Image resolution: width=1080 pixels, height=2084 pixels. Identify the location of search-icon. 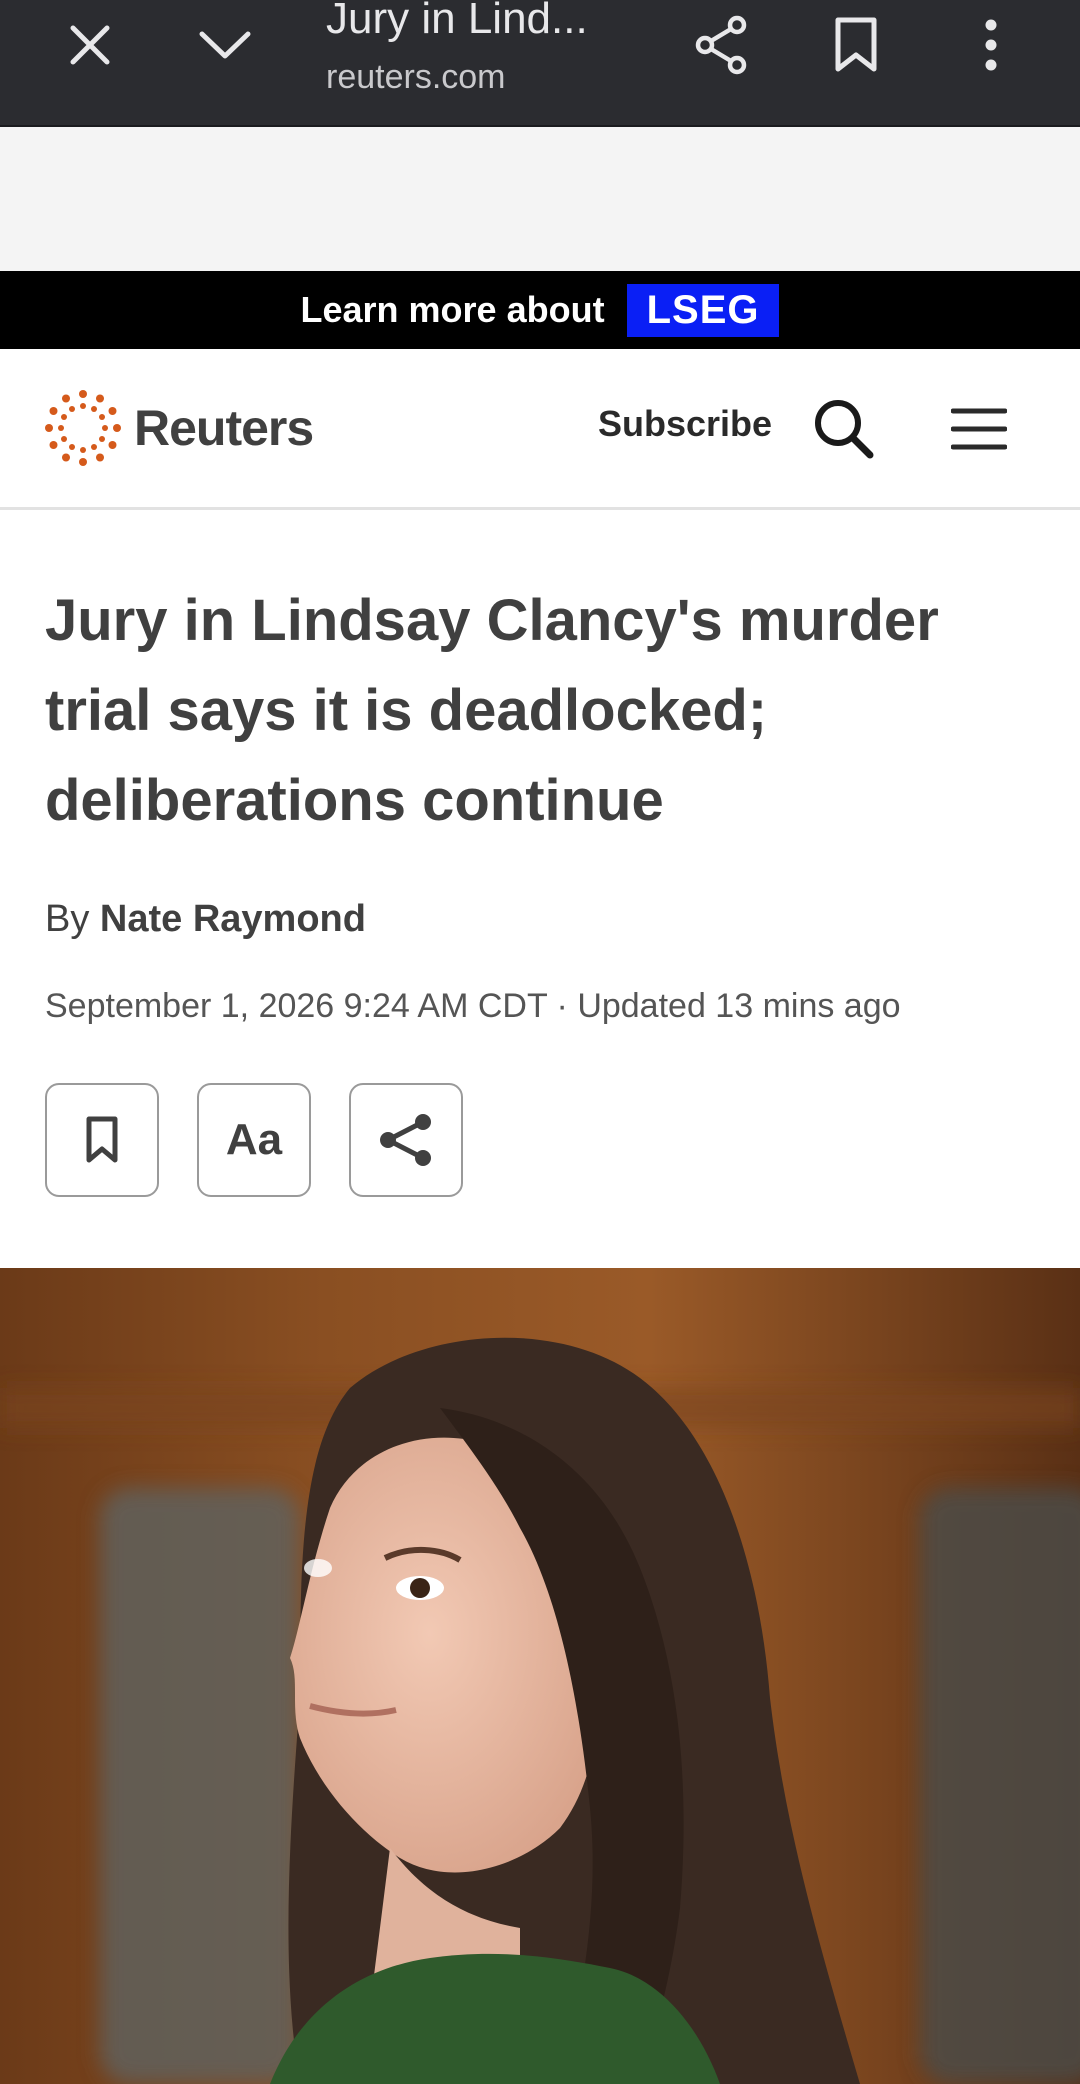
(844, 429).